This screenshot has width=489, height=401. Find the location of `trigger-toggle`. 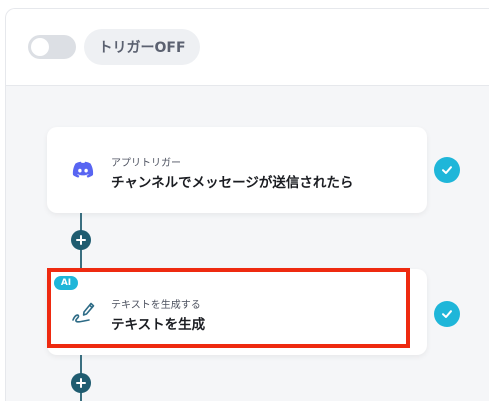

trigger-toggle is located at coordinates (52, 47).